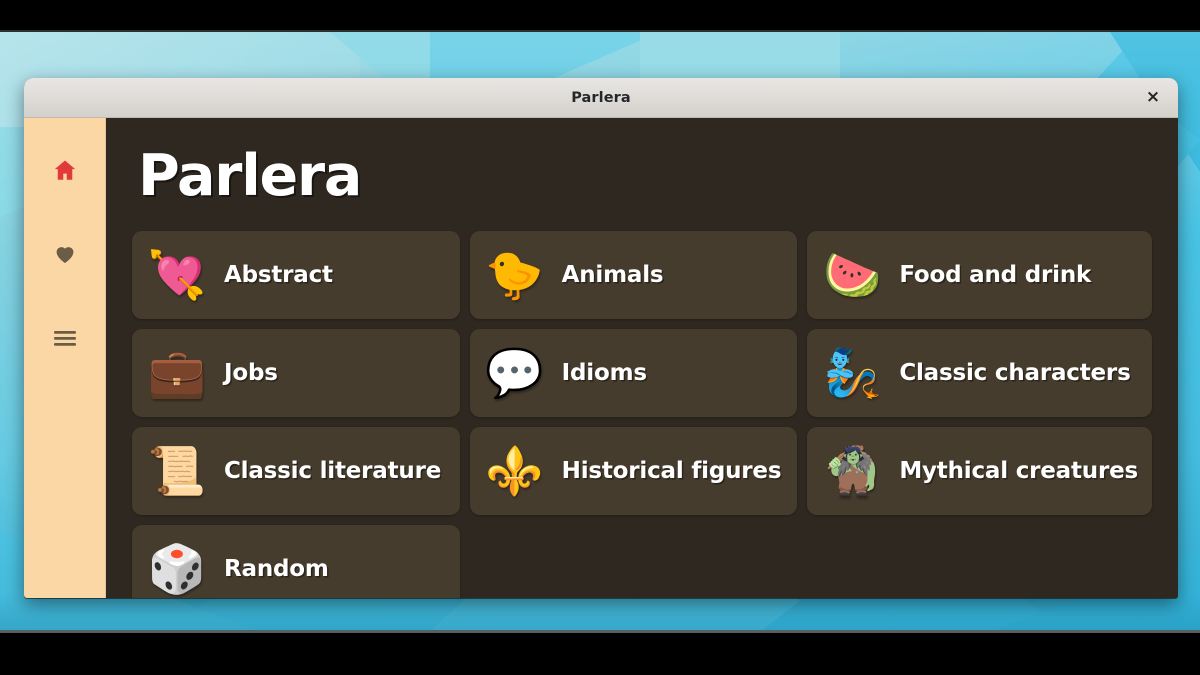  I want to click on category-label: Classic characters, so click(1015, 373).